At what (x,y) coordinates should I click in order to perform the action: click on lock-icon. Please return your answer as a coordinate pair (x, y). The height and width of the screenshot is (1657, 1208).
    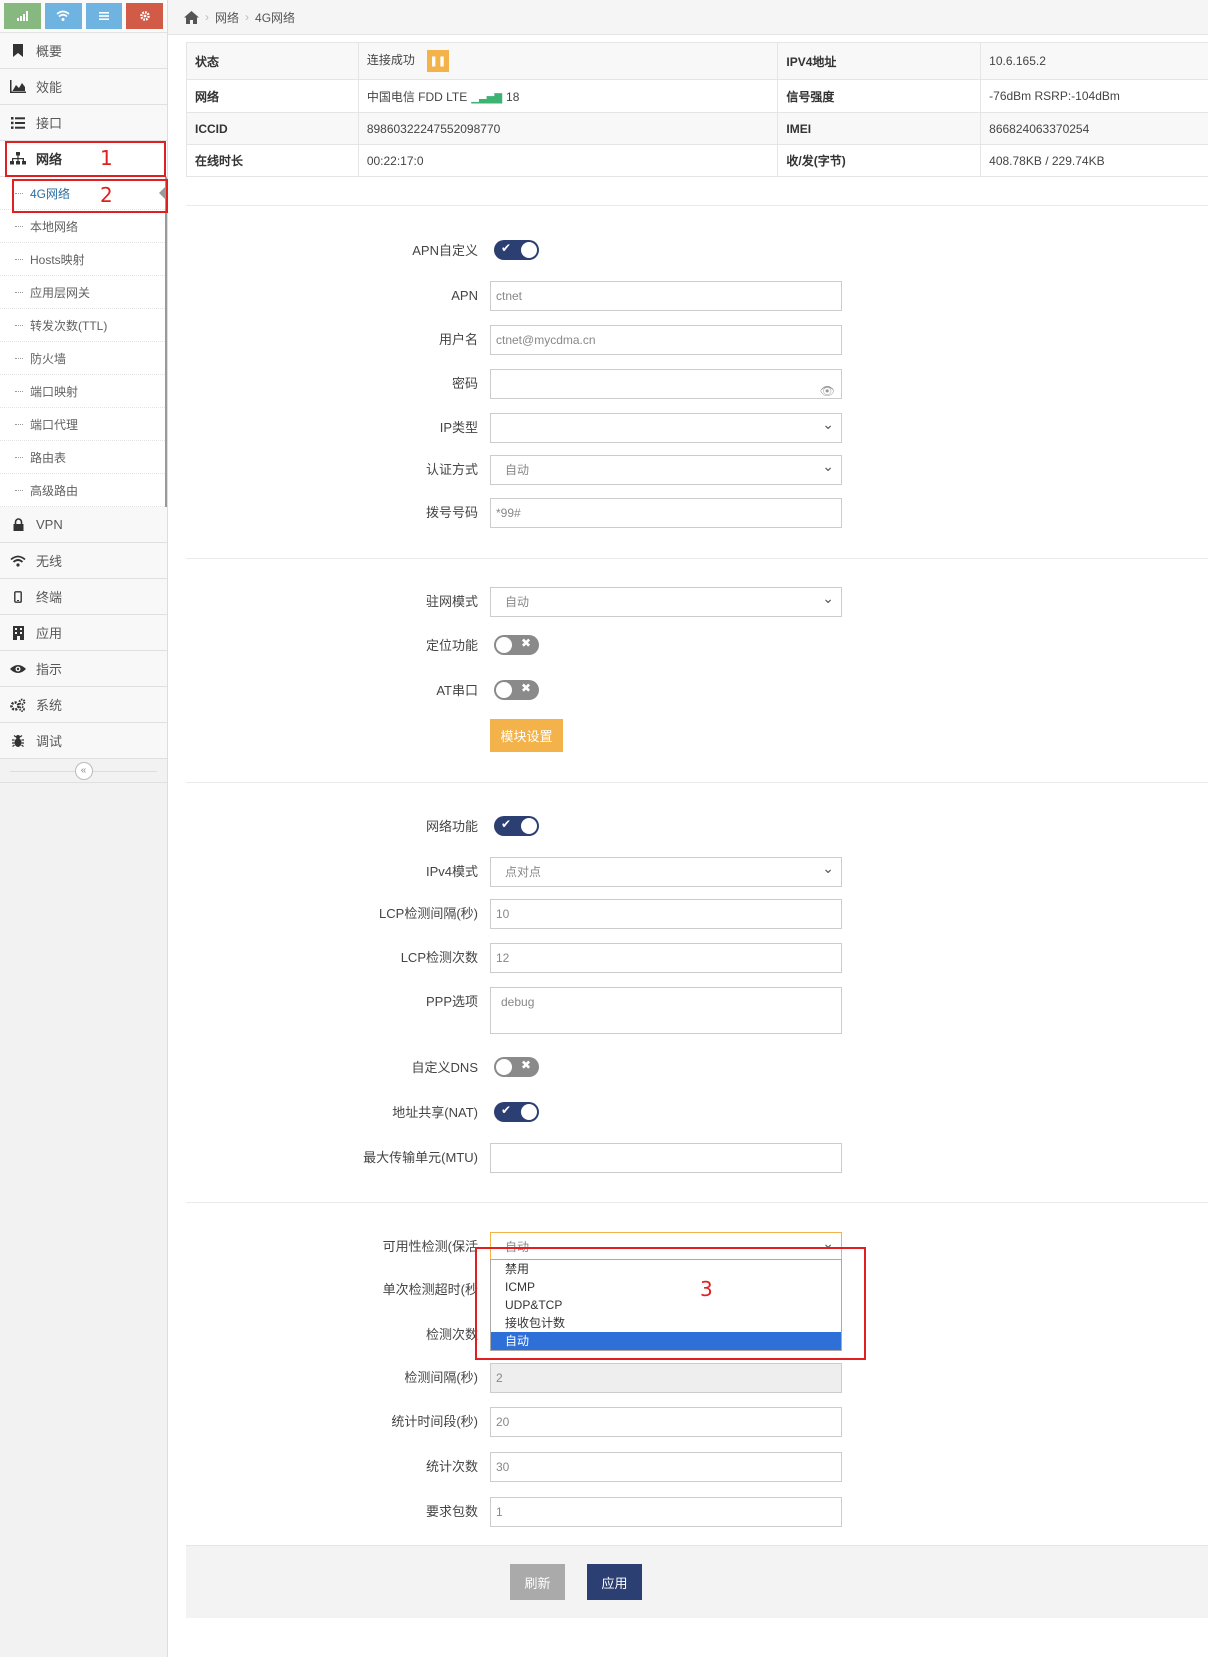
    Looking at the image, I should click on (18, 525).